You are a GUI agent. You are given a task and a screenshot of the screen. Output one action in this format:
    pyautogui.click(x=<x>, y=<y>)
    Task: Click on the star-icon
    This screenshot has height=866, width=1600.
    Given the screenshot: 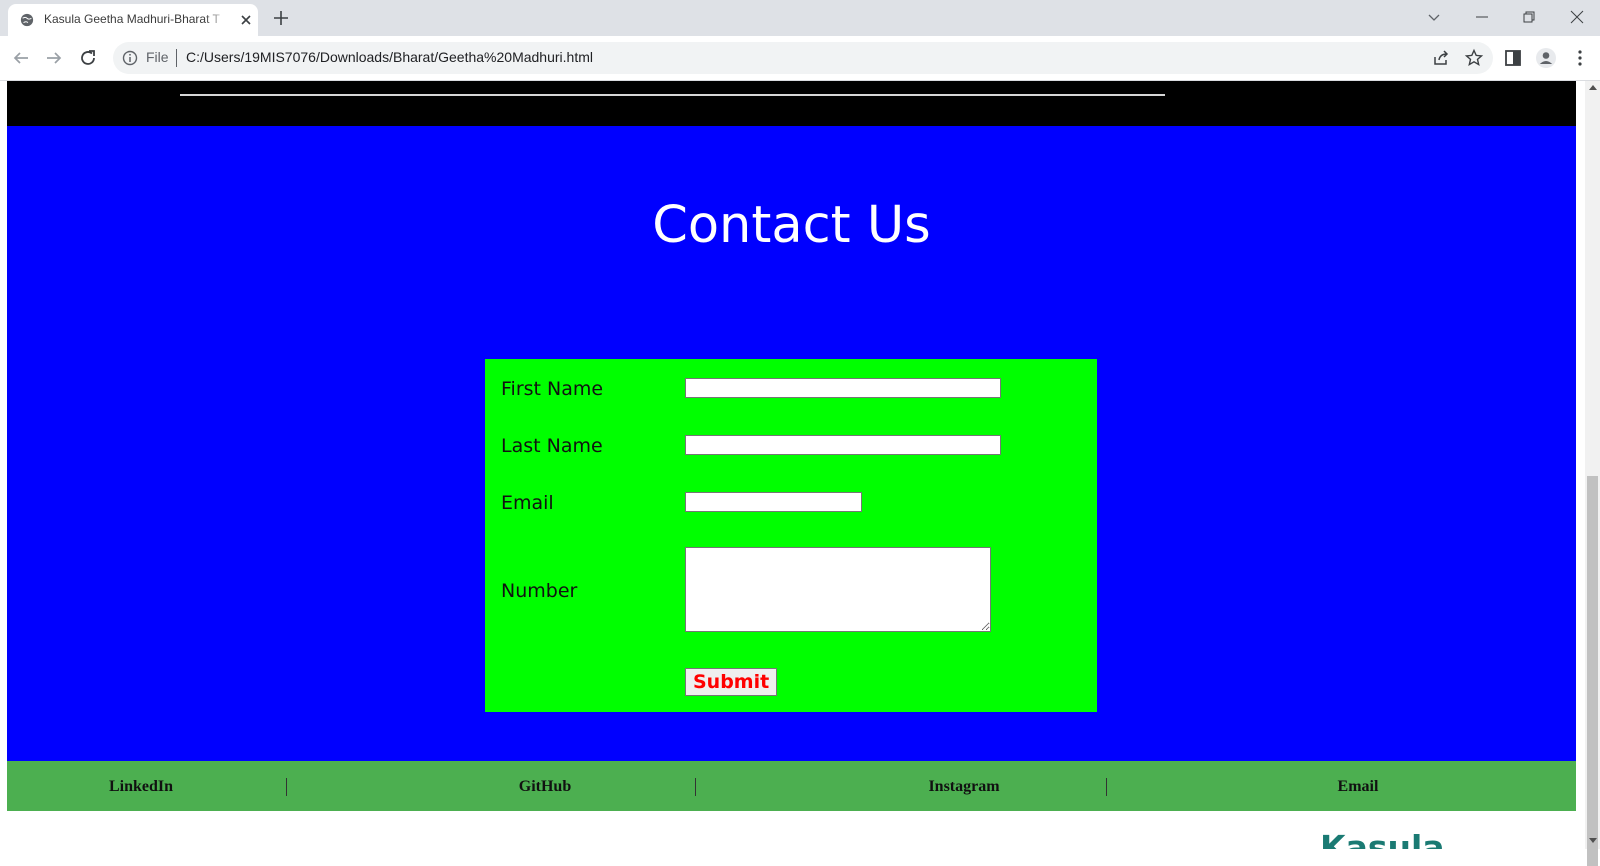 What is the action you would take?
    pyautogui.click(x=1474, y=58)
    